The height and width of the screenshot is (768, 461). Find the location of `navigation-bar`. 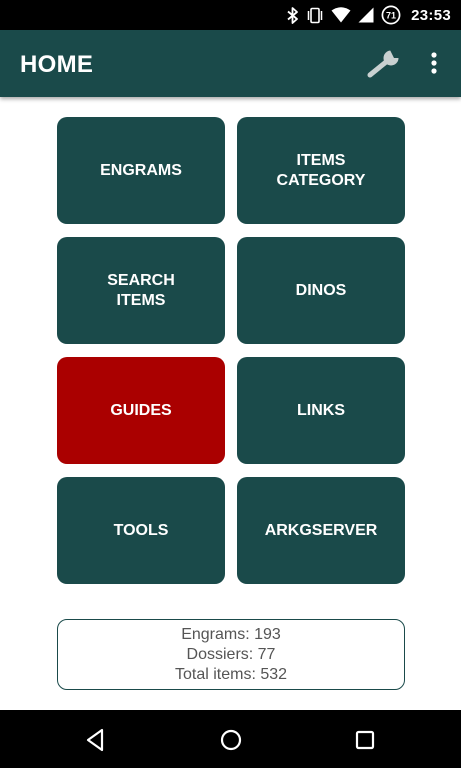

navigation-bar is located at coordinates (230, 739).